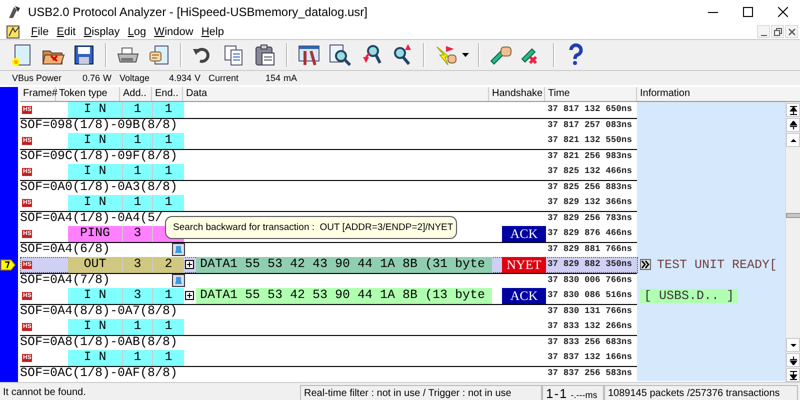  What do you see at coordinates (272, 78) in the screenshot?
I see `current-value: 154` at bounding box center [272, 78].